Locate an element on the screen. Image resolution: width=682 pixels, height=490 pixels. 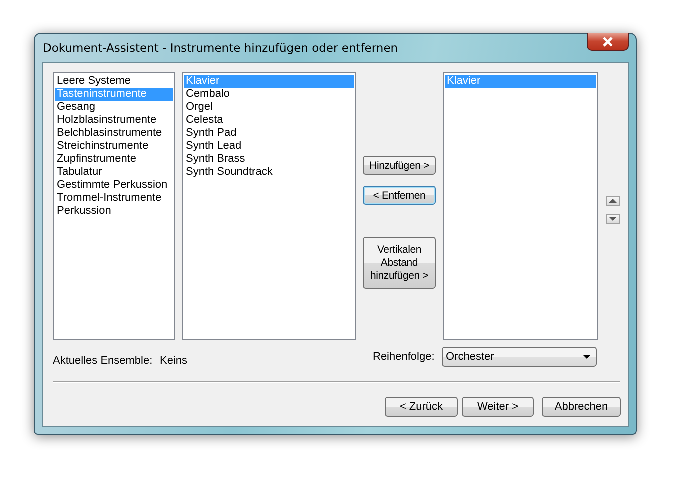
list-item: Synth Lead is located at coordinates (269, 146).